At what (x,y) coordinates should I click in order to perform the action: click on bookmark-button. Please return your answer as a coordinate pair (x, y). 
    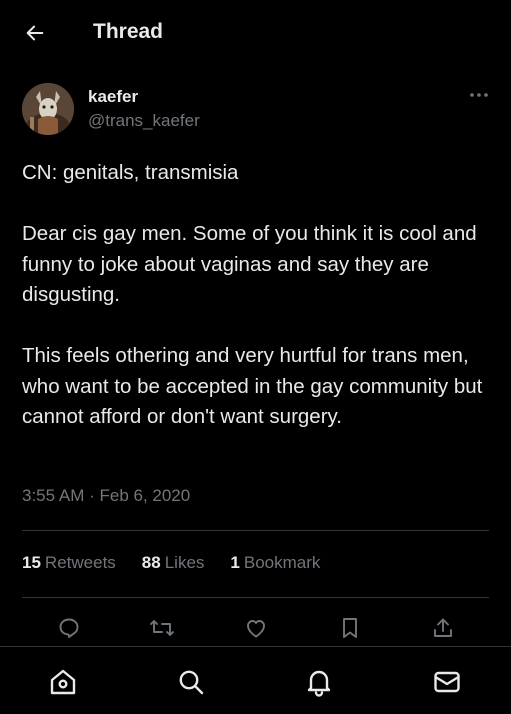
    Looking at the image, I should click on (350, 628).